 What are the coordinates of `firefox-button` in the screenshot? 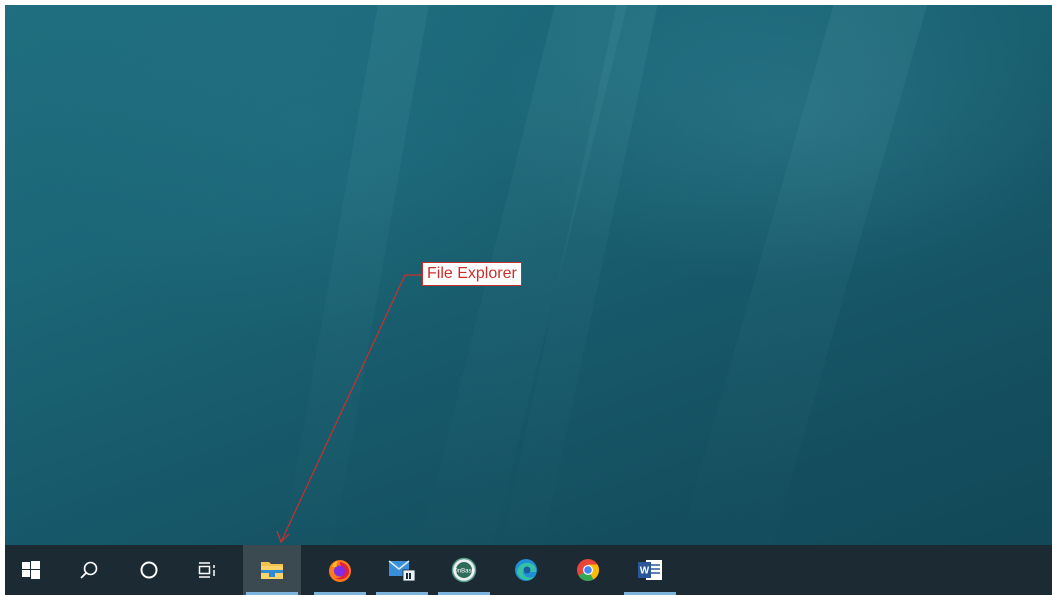 It's located at (340, 570).